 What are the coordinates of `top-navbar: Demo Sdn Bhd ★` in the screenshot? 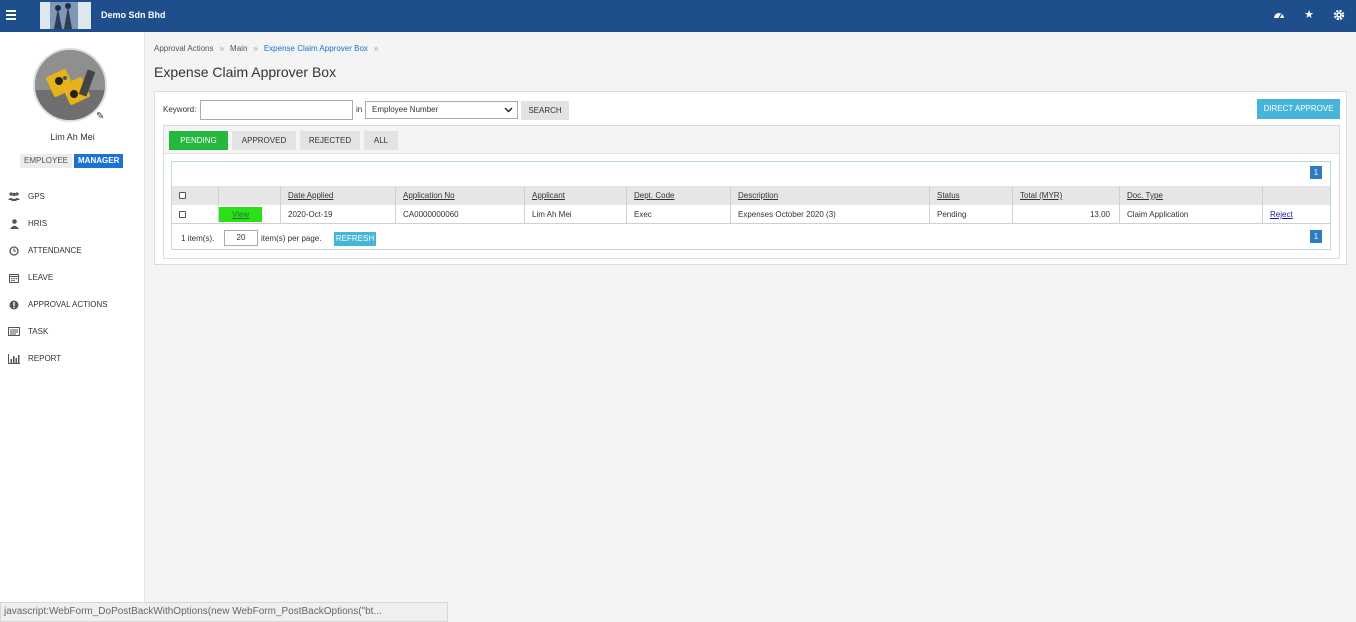 It's located at (678, 16).